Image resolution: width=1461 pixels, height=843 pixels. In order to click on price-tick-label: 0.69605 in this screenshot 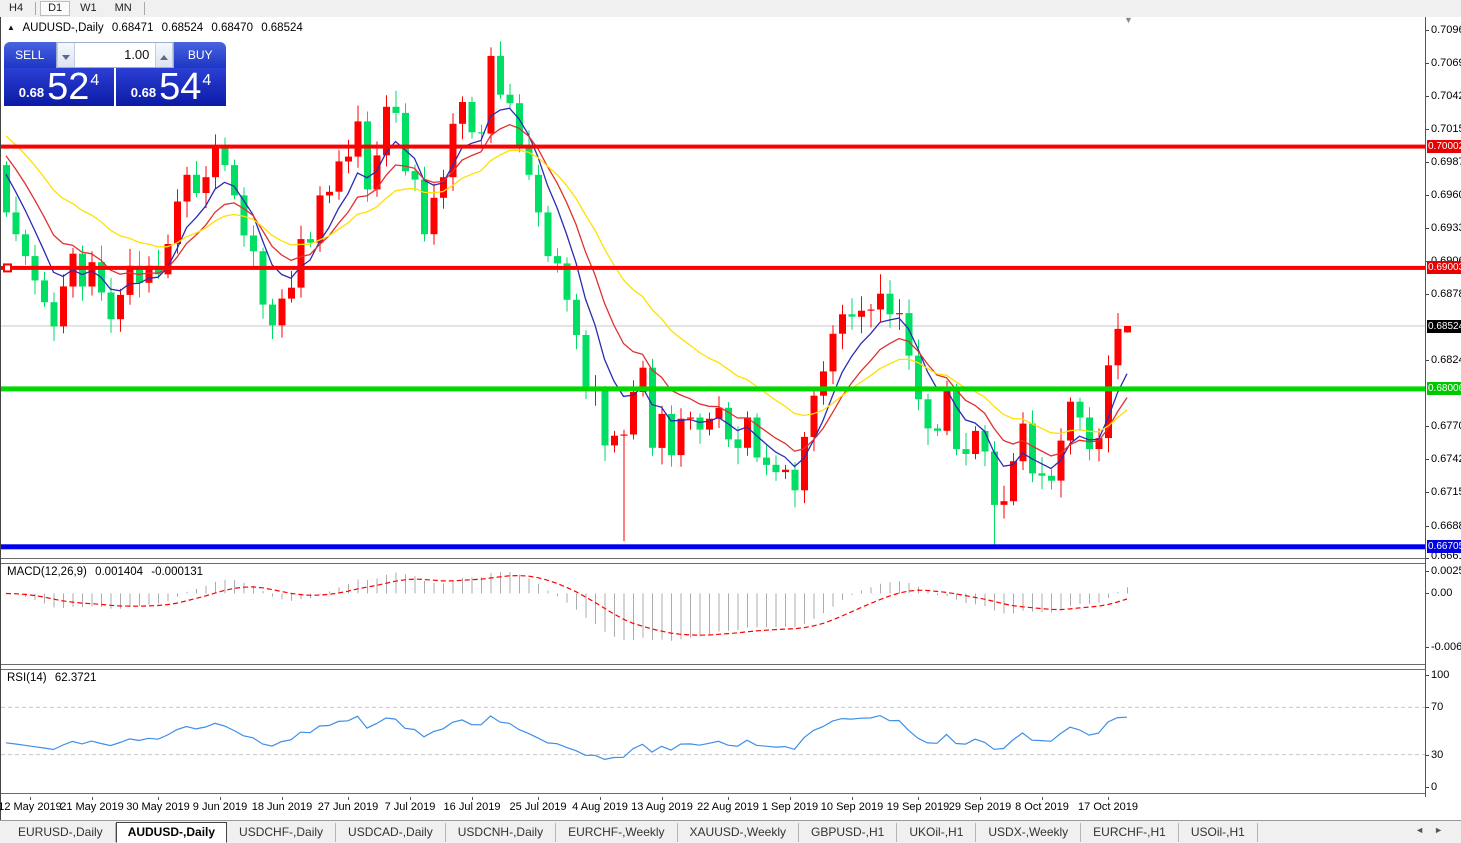, I will do `click(1446, 194)`.